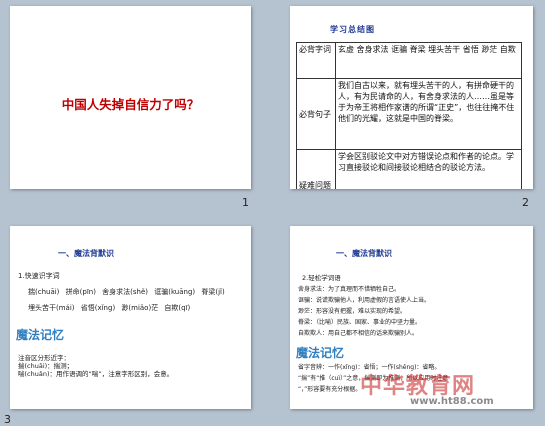  I want to click on definition-line: 舍身求法：为了真理而不惜牺牲自己。, so click(349, 289).